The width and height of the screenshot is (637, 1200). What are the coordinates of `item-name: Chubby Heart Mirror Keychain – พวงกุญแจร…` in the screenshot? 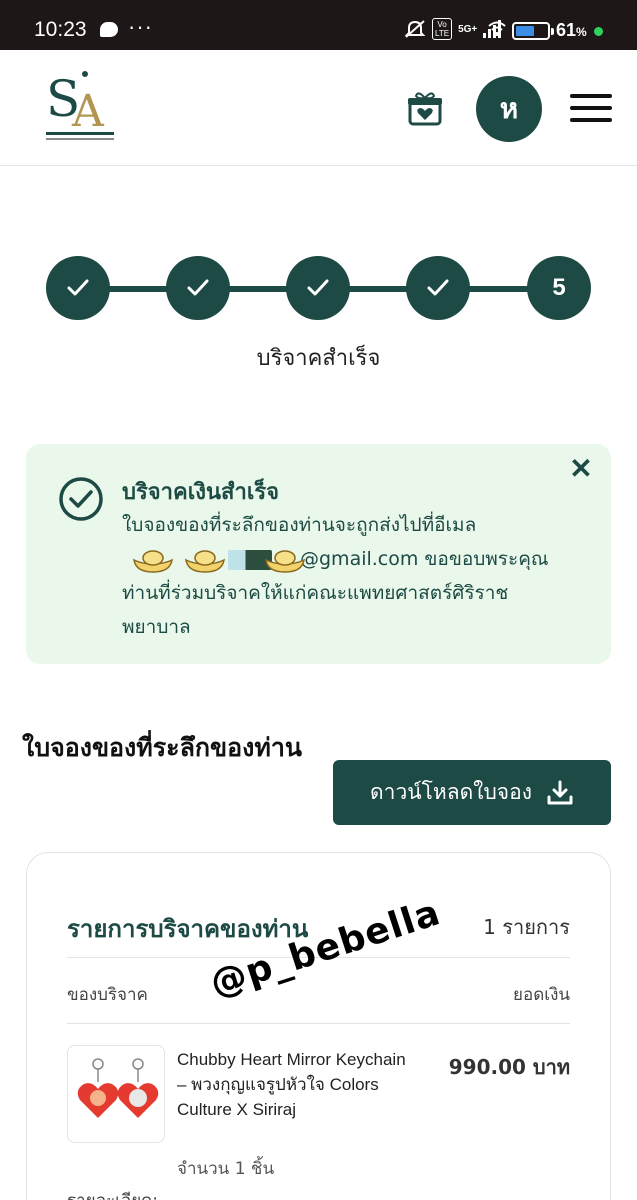 It's located at (292, 1084).